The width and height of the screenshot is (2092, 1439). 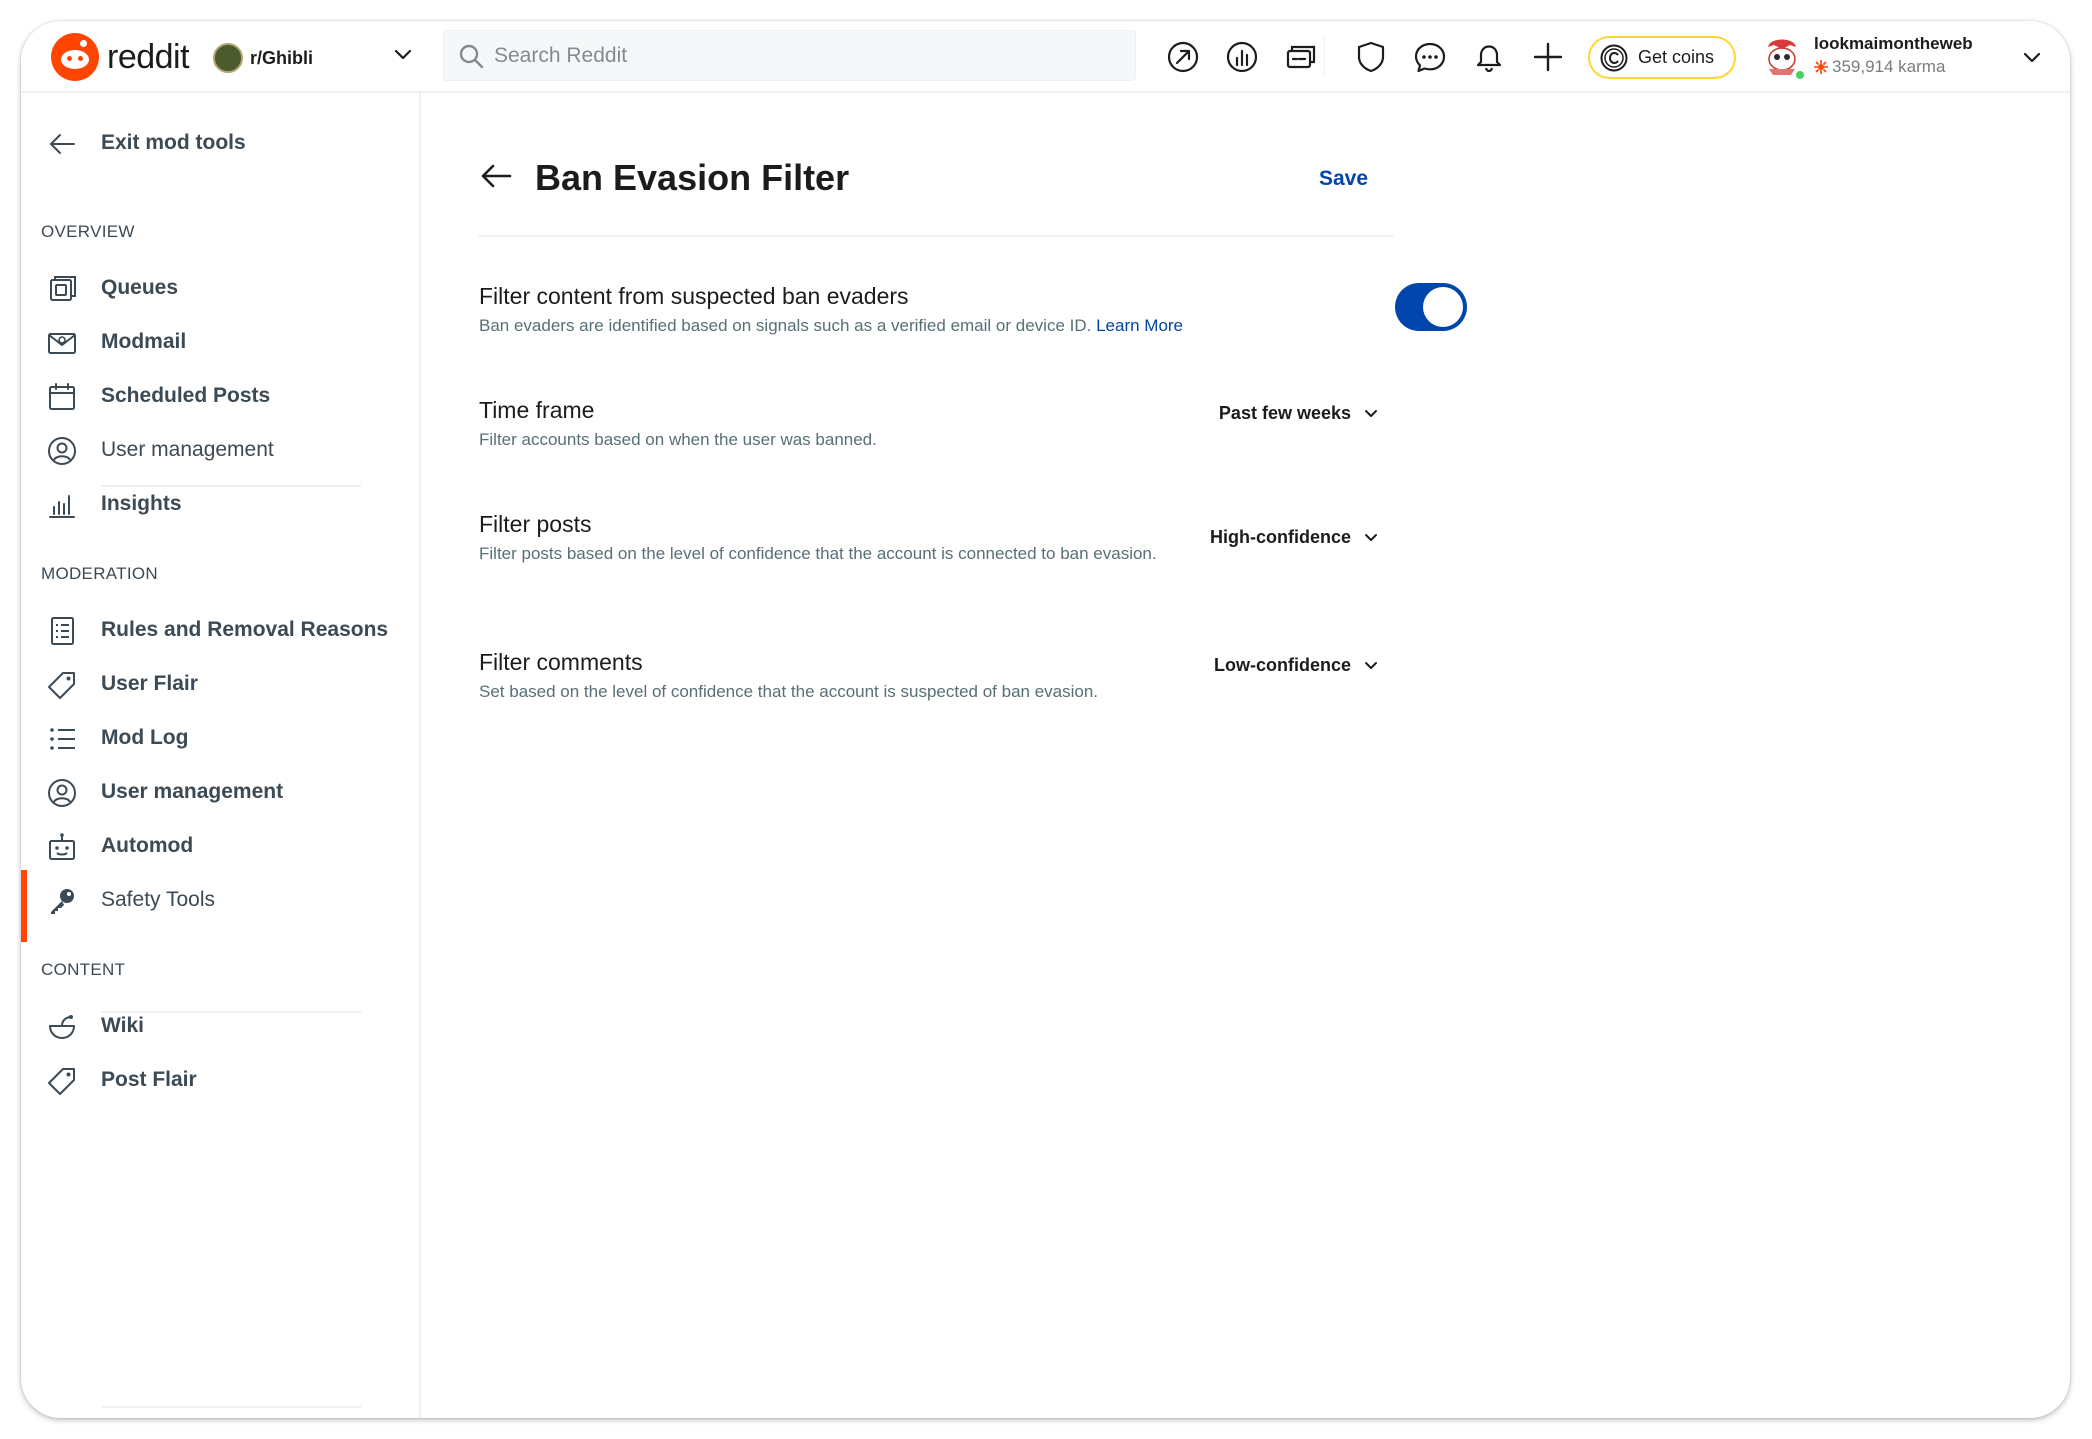 I want to click on plus-icon, so click(x=1548, y=57).